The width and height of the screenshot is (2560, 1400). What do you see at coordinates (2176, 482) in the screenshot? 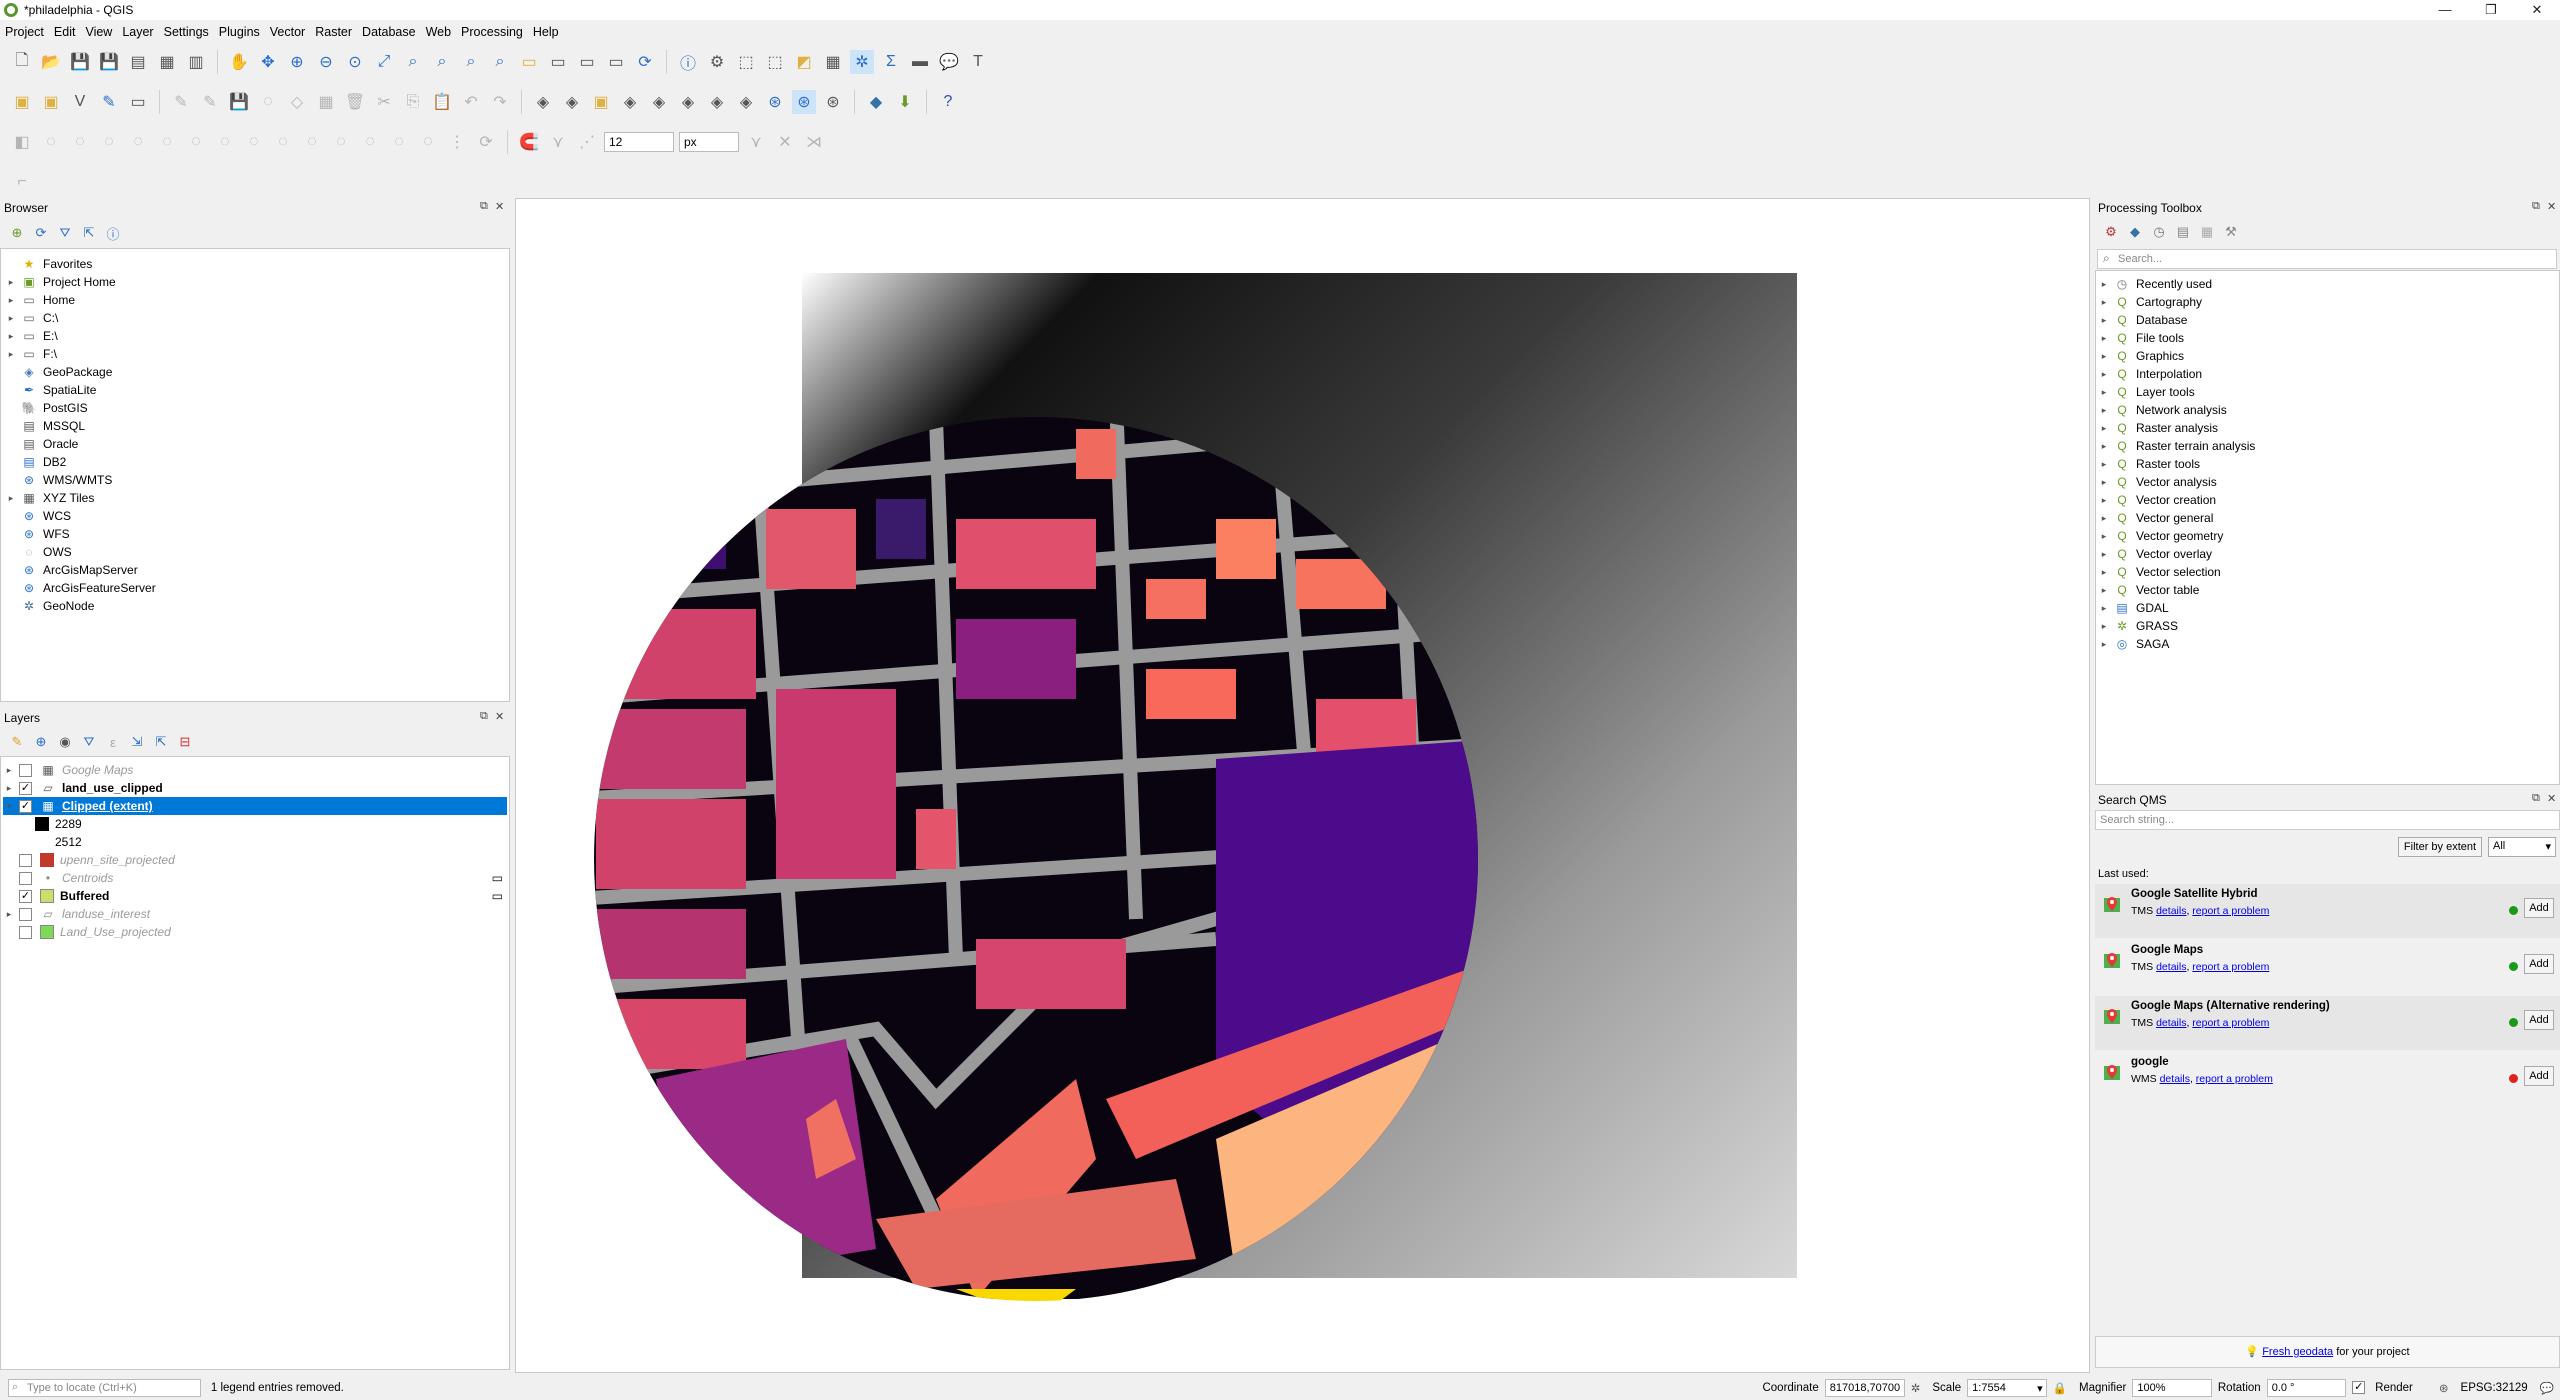
I see `processing-item-vector-analysis: ▸ Q Vector analysis` at bounding box center [2176, 482].